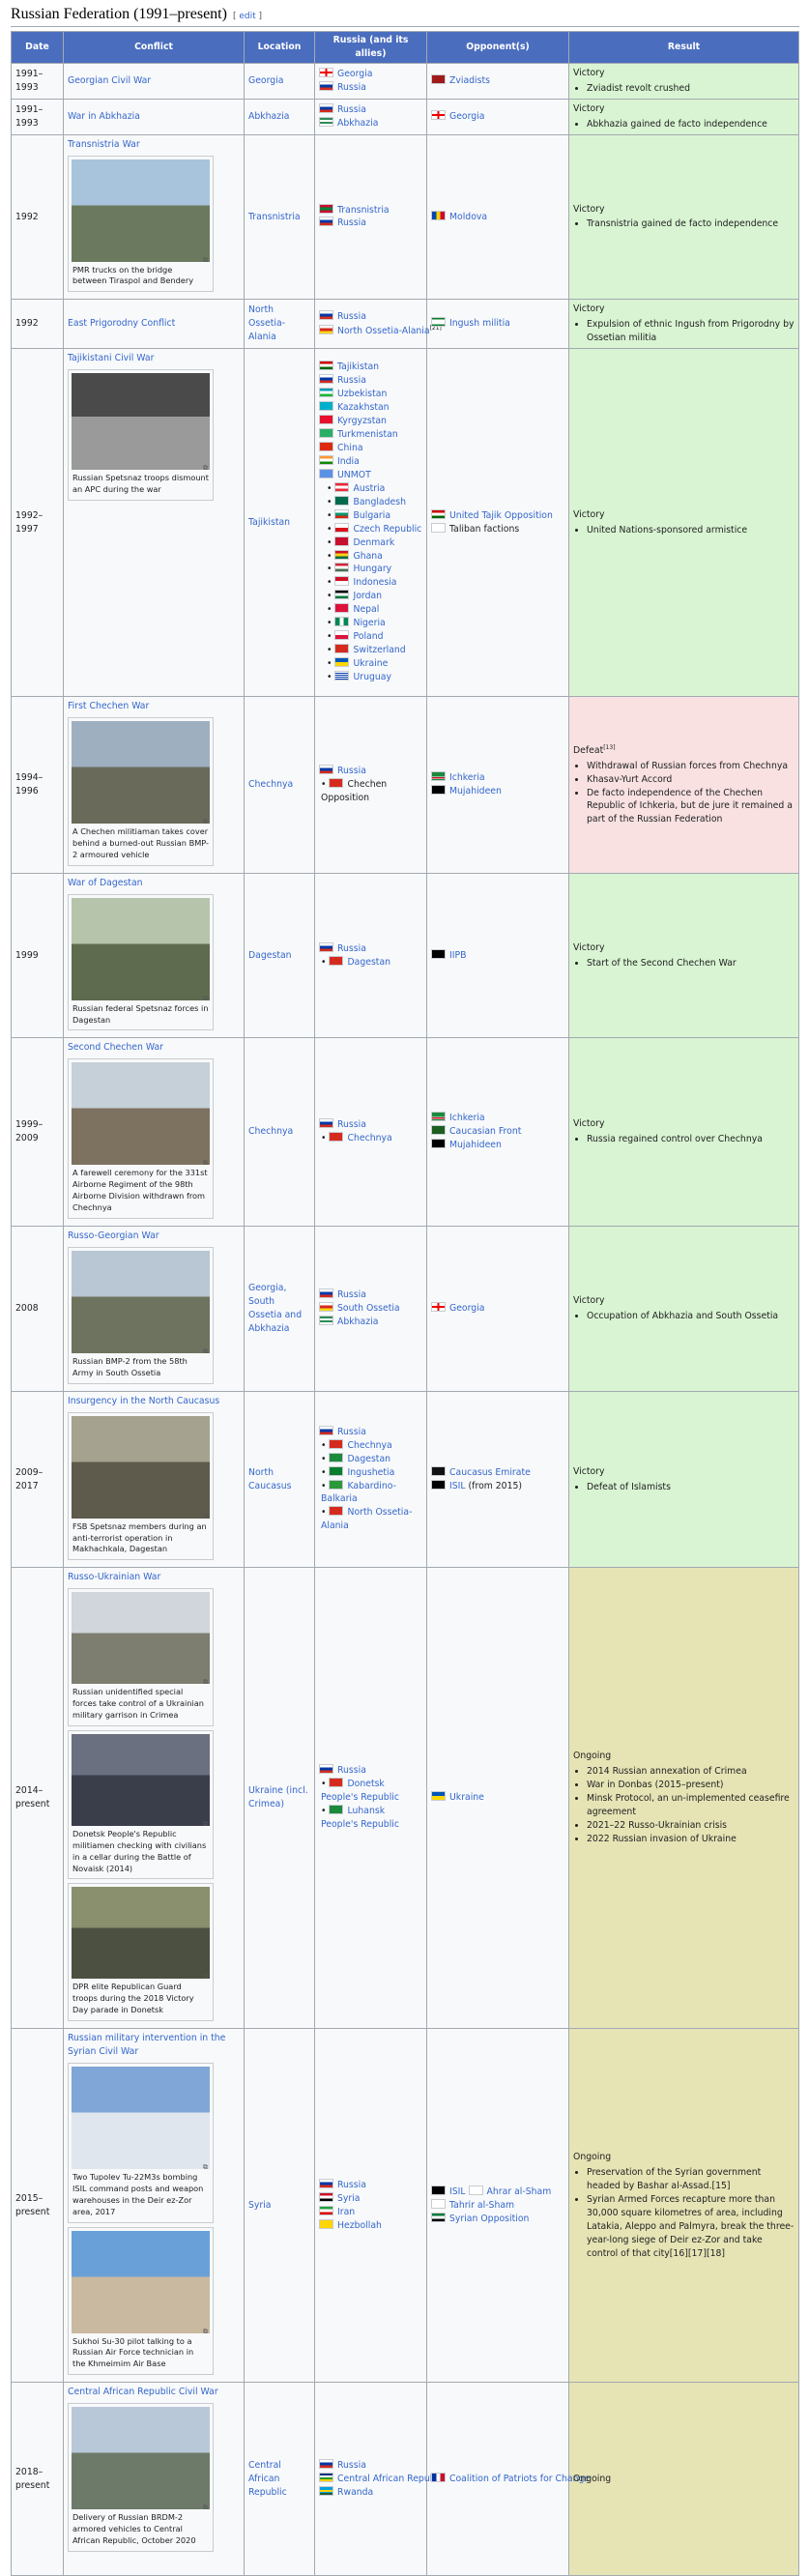  Describe the element at coordinates (609, 747) in the screenshot. I see `reference: [13]` at that location.